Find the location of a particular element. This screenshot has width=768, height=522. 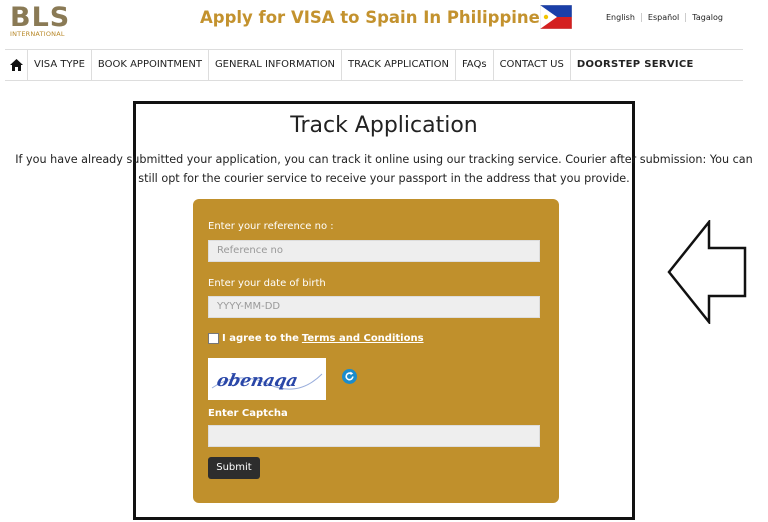

nav-general-information: GENERAL INFORMATION is located at coordinates (274, 65).